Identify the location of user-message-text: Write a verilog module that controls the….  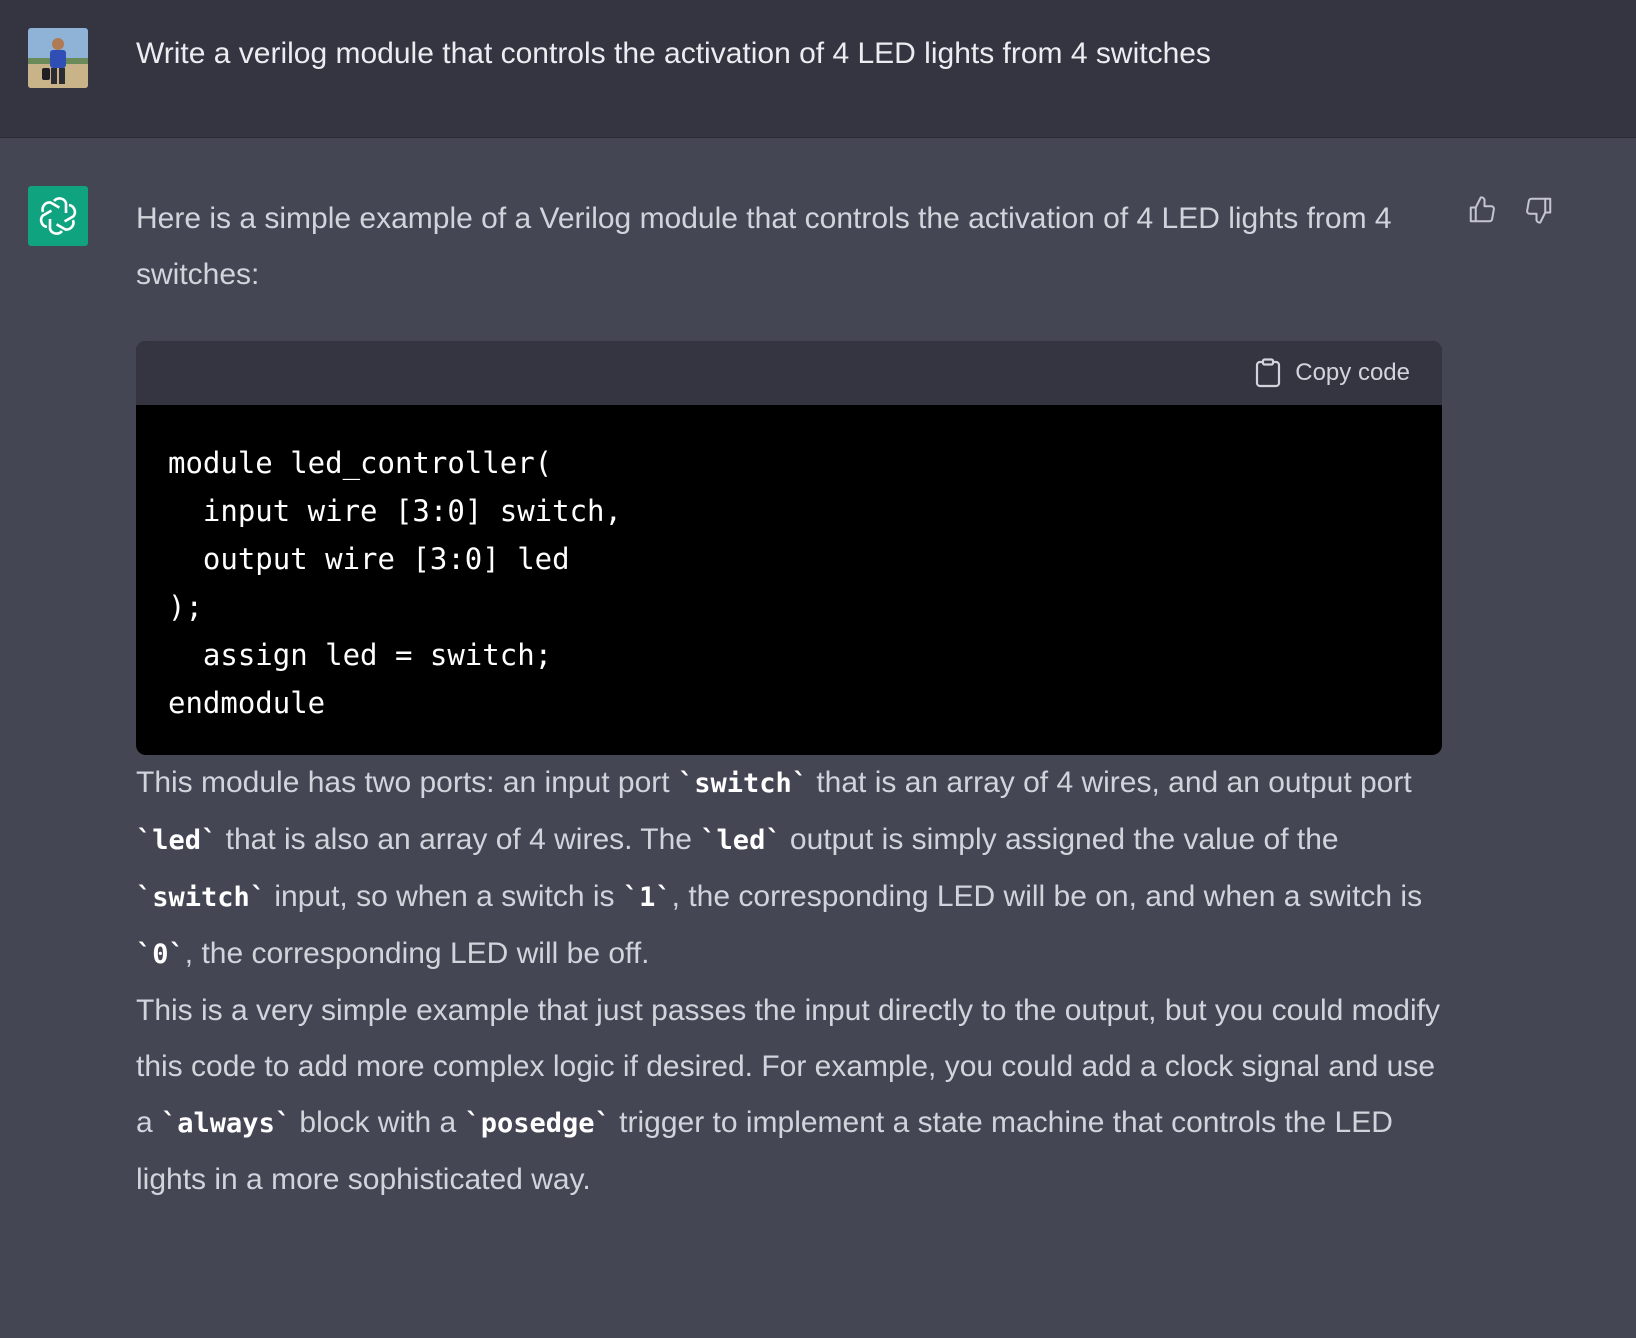
(673, 53).